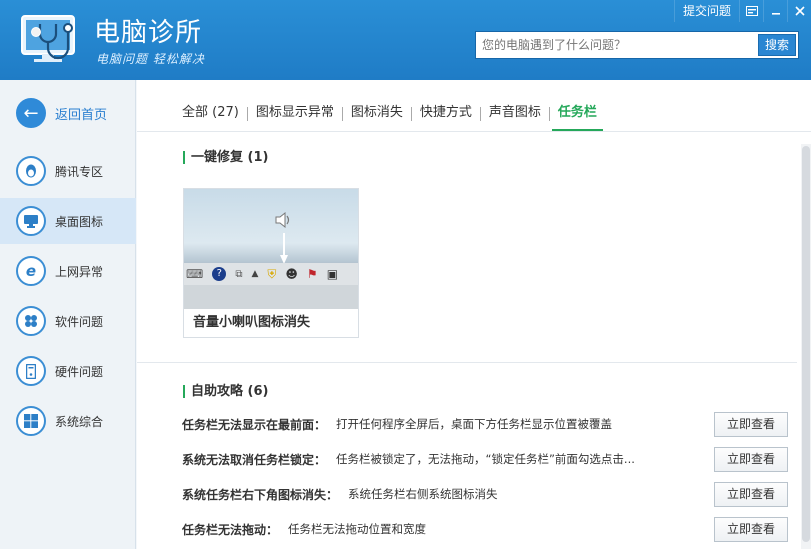 This screenshot has width=811, height=549. I want to click on network-icon: ⧉, so click(239, 274).